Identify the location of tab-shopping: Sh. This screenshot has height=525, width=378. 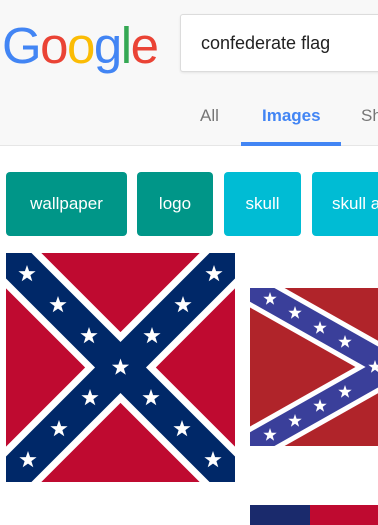
(369, 116).